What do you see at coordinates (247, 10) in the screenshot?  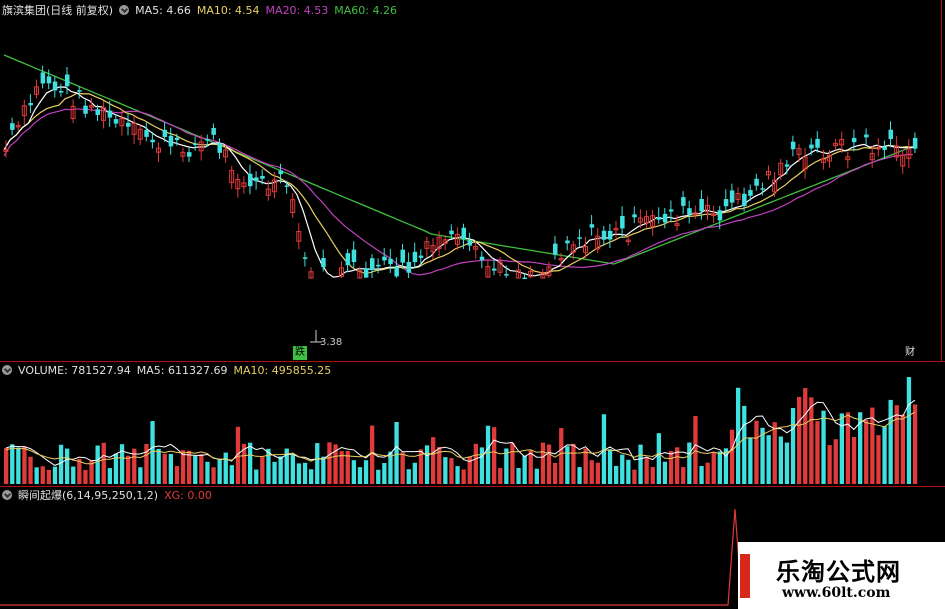 I see `ma10-value: 4.54` at bounding box center [247, 10].